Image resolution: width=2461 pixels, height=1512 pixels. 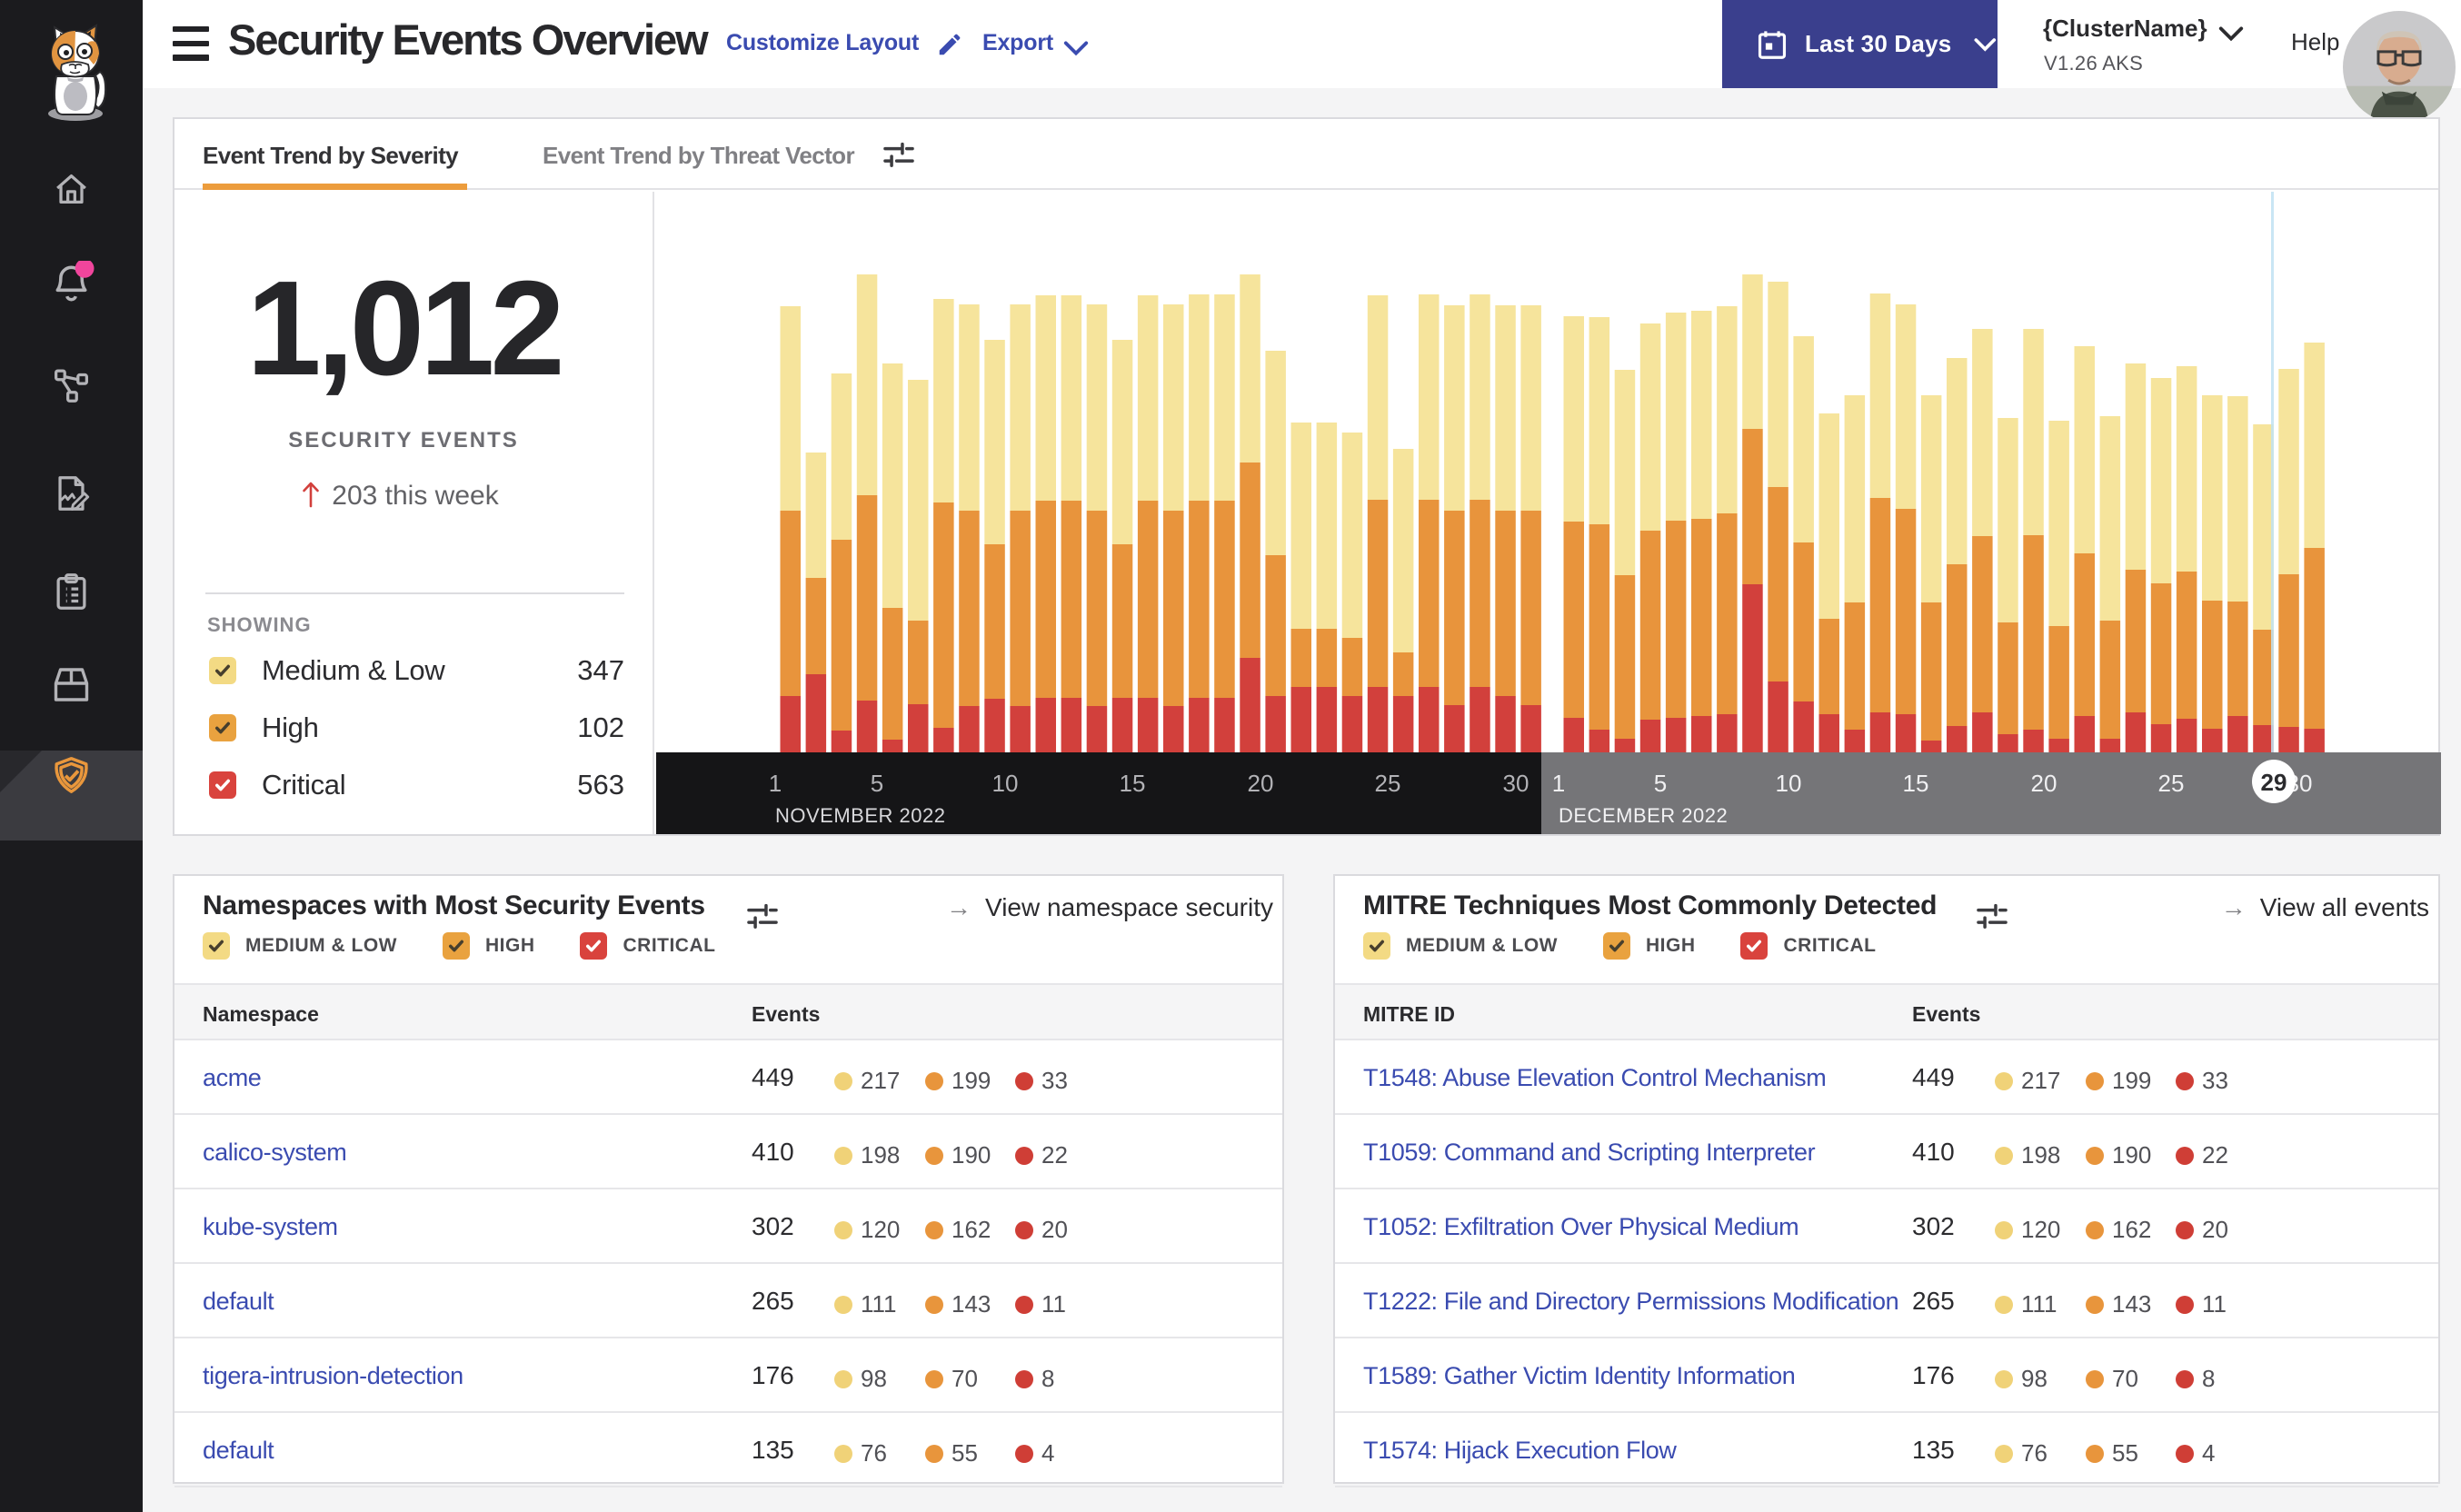 I want to click on svg-text: DECEMBER 2022, so click(x=1643, y=815).